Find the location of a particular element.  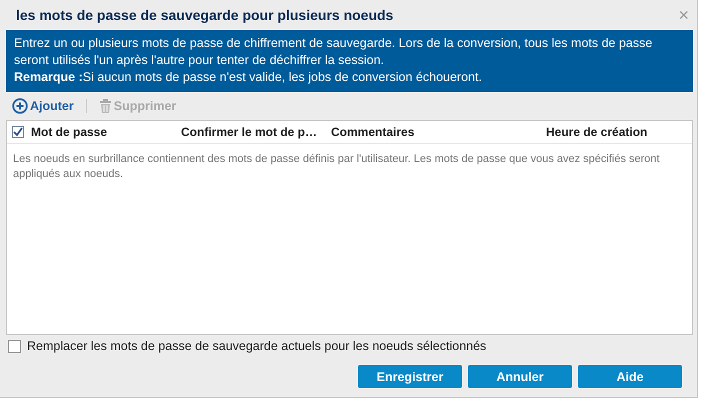

select-all-checkbox is located at coordinates (18, 132).